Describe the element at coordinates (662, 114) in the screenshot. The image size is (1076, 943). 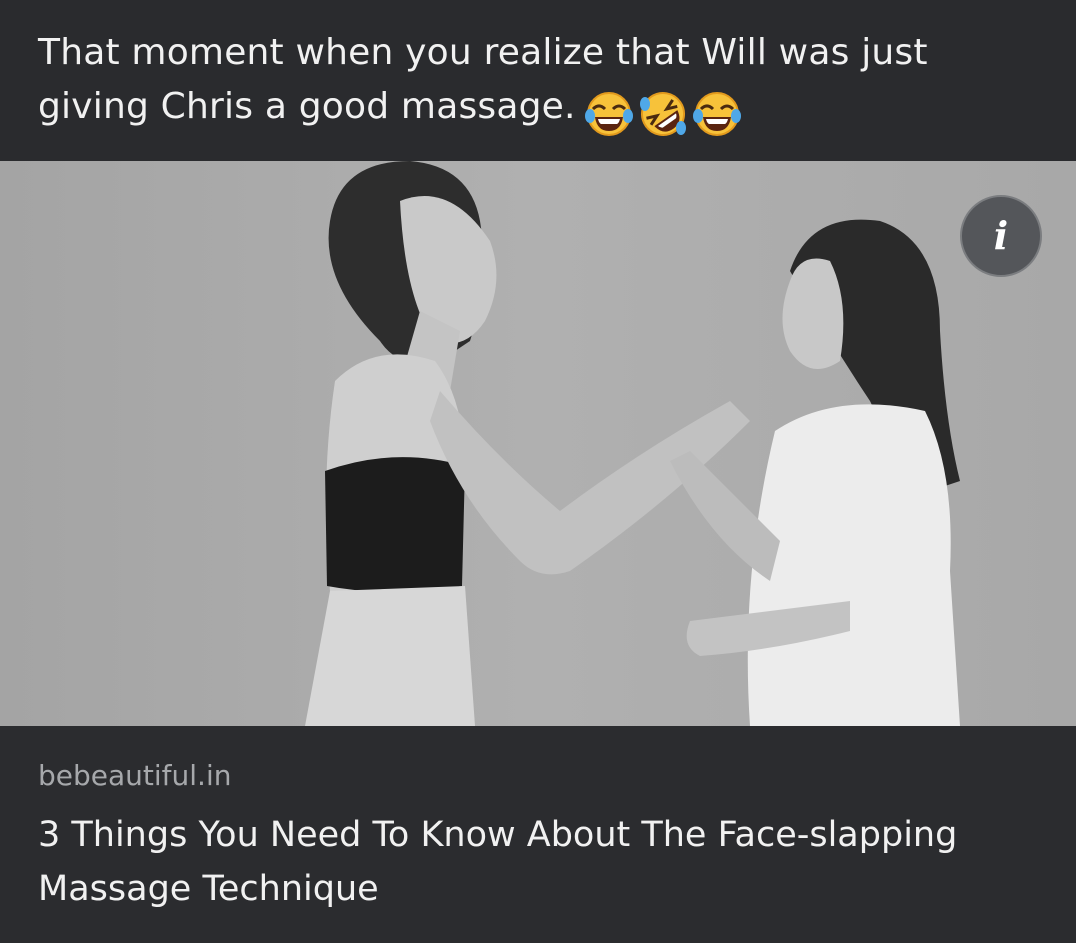
I see `rolling-on-the-floor-laughing-icon` at that location.